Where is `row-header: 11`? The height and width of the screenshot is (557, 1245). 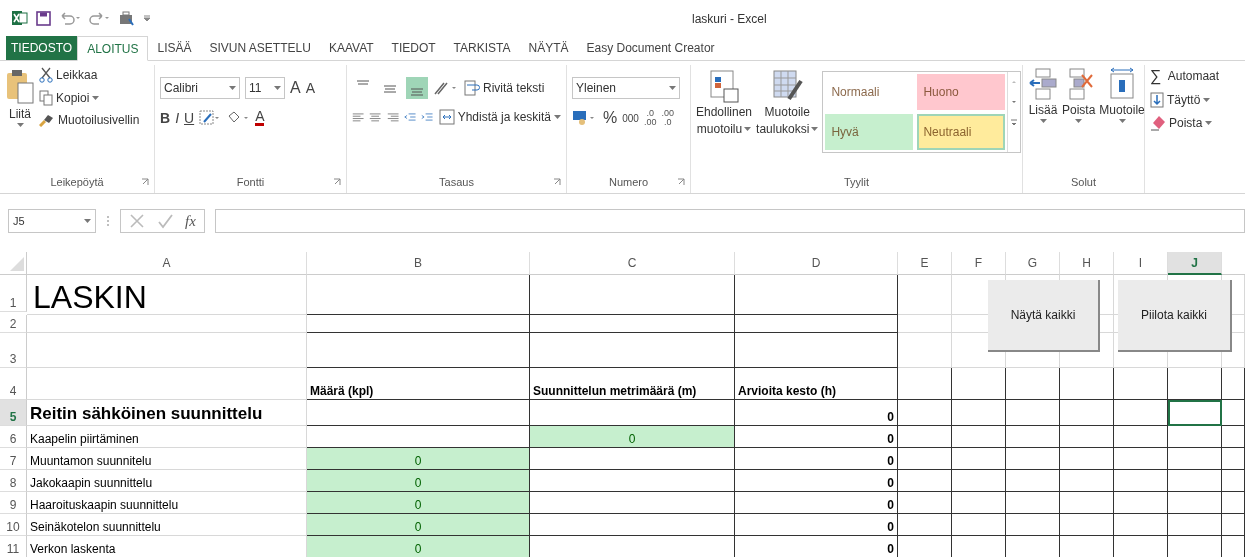 row-header: 11 is located at coordinates (13, 546).